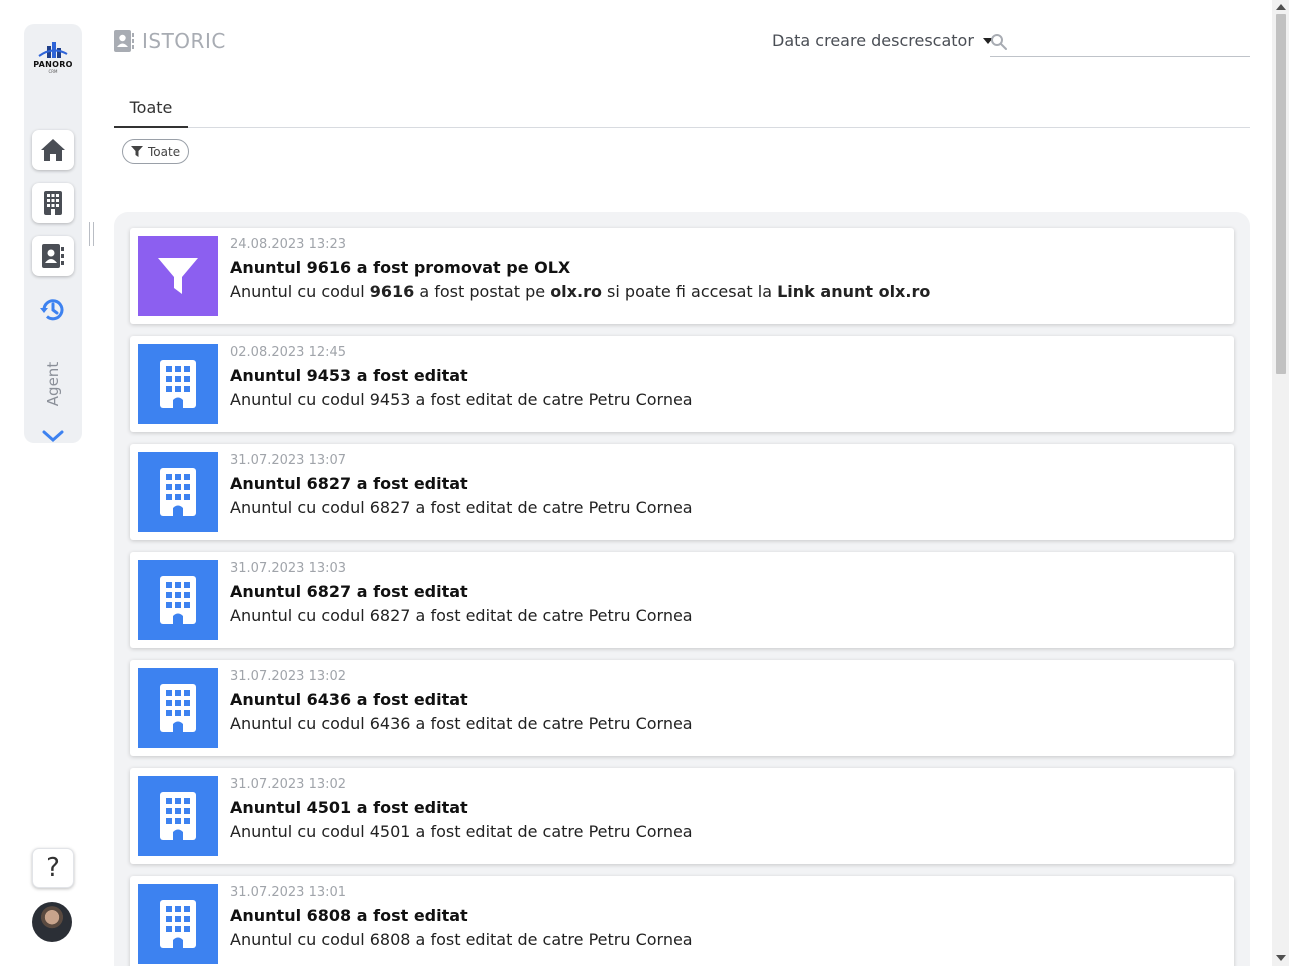 This screenshot has width=1289, height=966. I want to click on home-icon, so click(53, 150).